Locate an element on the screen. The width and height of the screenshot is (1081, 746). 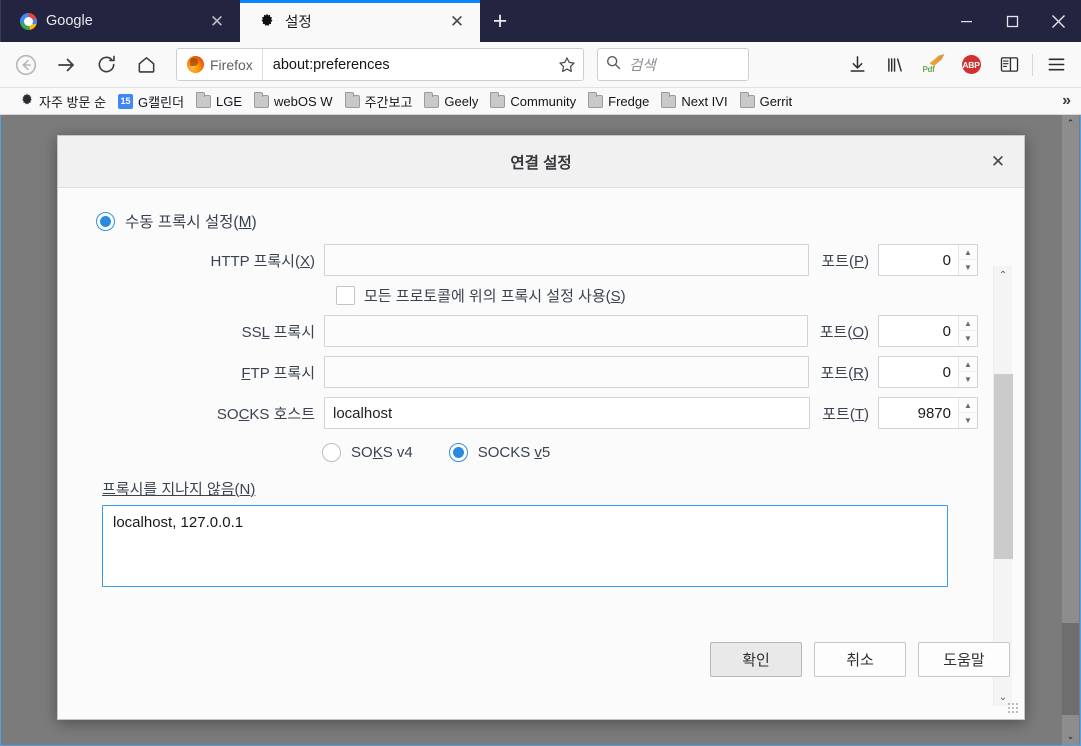
minimize-button is located at coordinates (966, 21).